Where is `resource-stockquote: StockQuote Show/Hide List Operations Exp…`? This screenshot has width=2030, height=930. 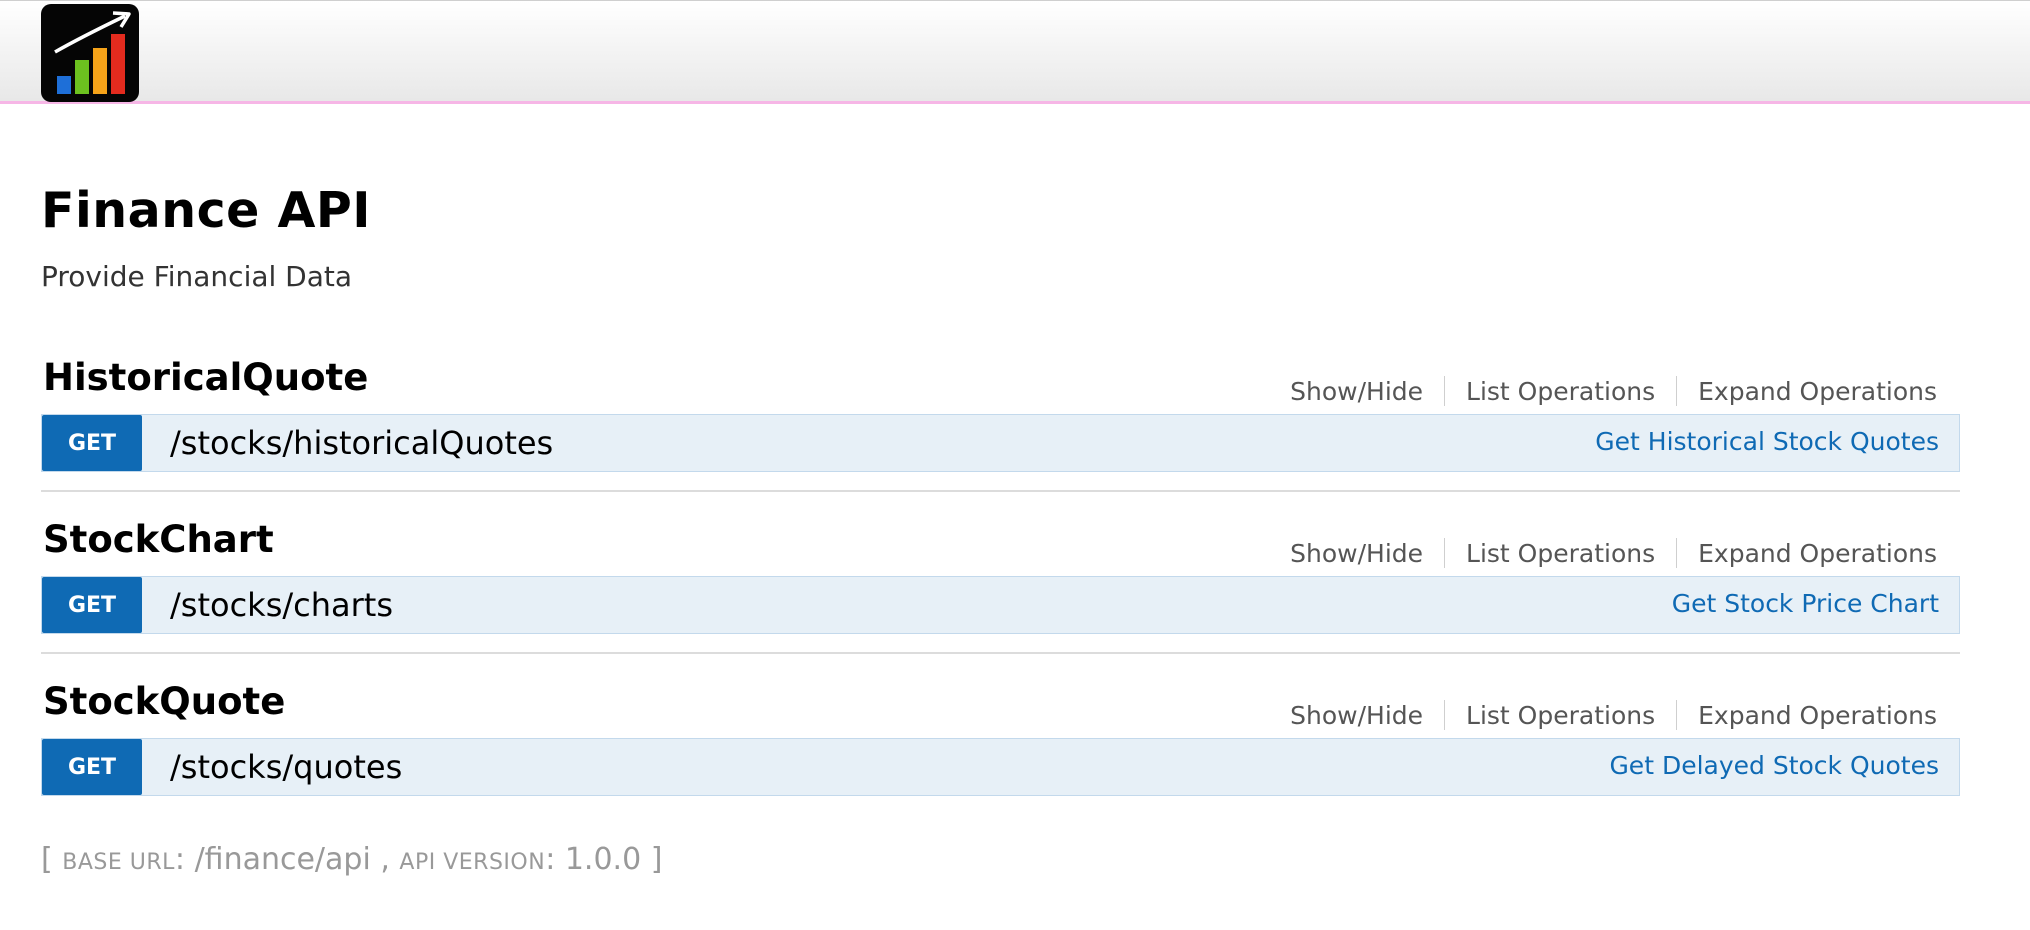 resource-stockquote: StockQuote Show/Hide List Operations Exp… is located at coordinates (1000, 737).